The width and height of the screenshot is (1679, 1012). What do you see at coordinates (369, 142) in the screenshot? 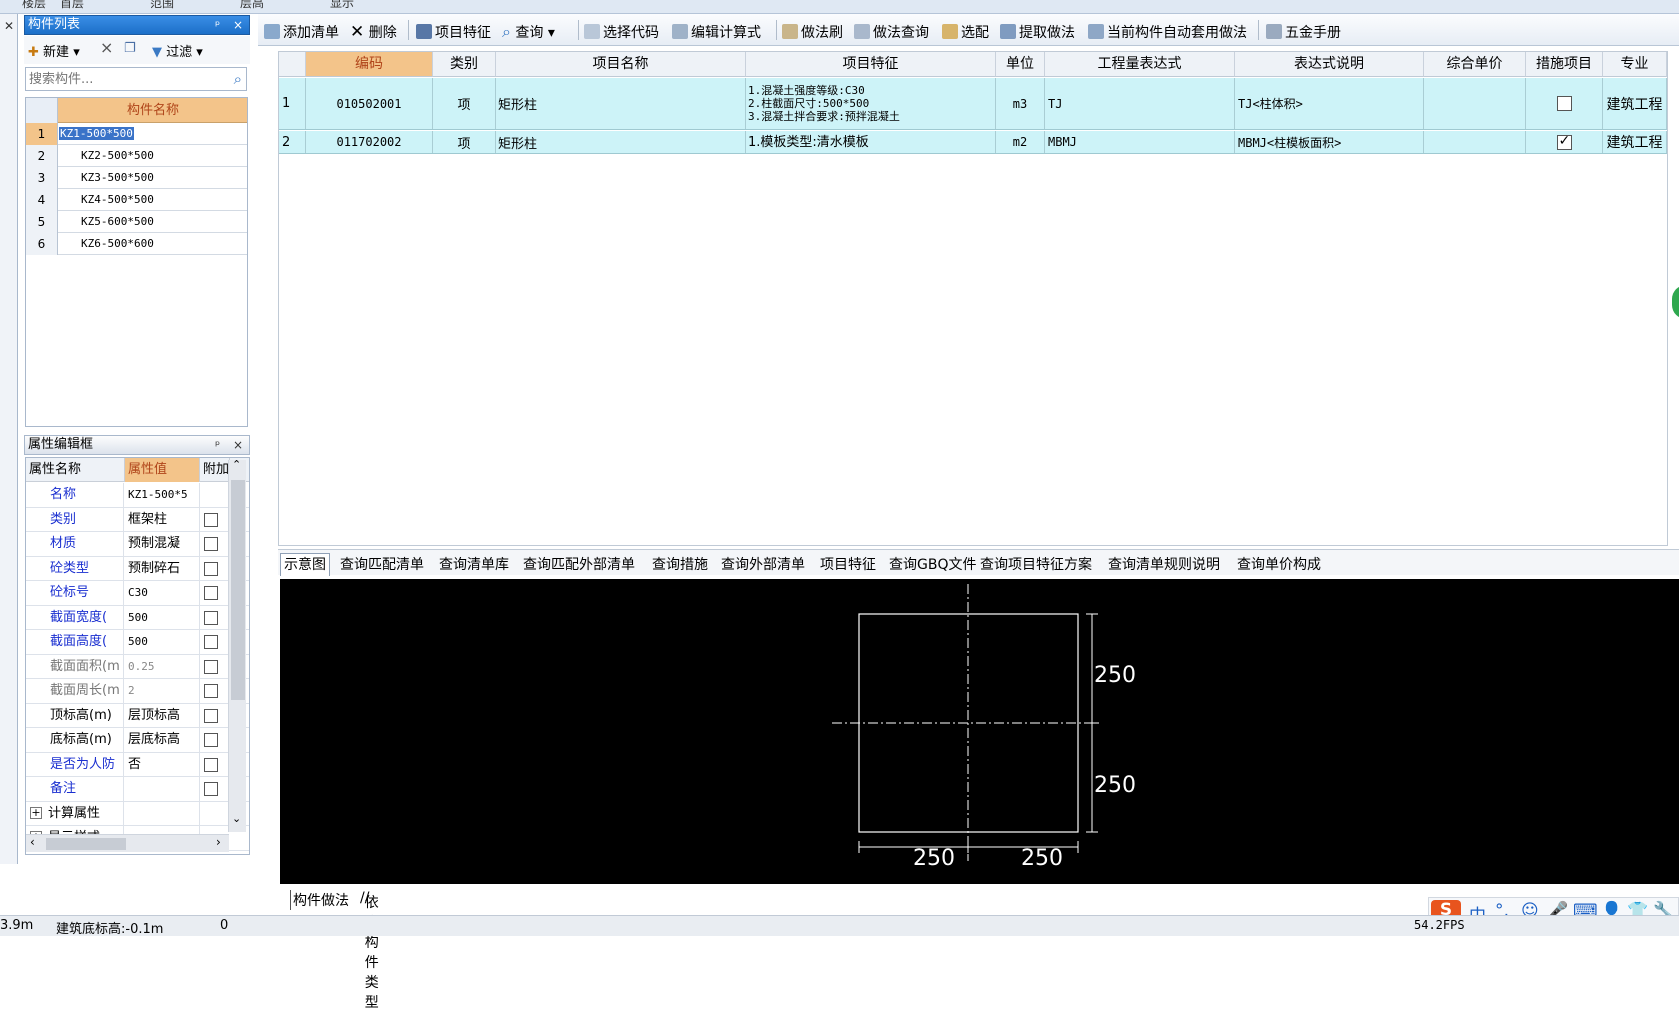
I see `cell-code: 011702002` at bounding box center [369, 142].